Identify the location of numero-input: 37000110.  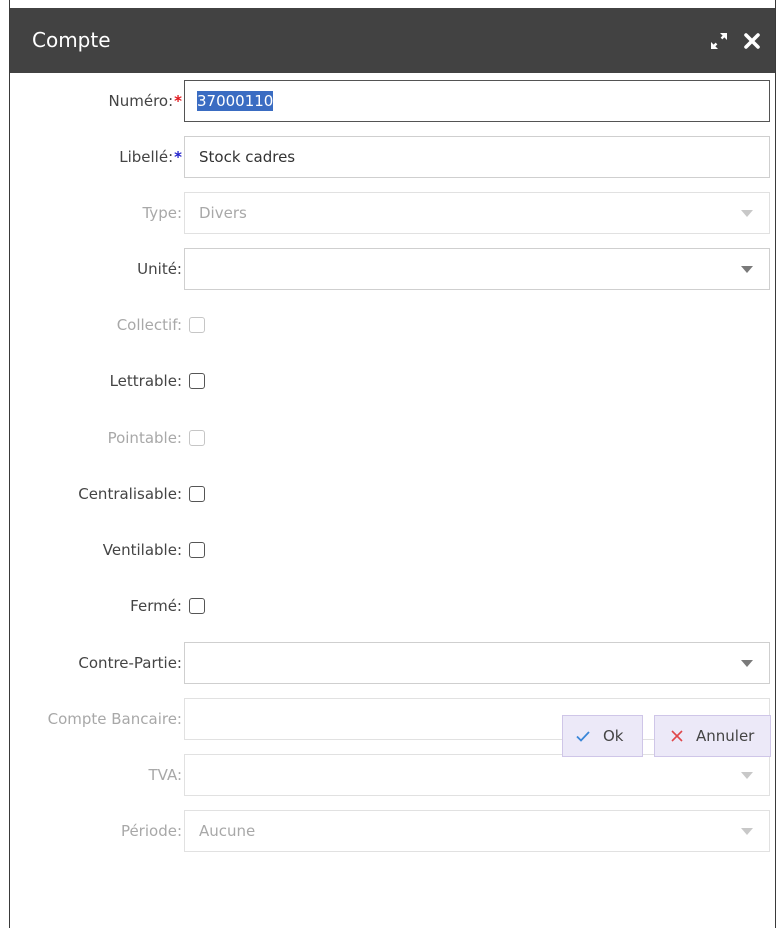
(477, 101).